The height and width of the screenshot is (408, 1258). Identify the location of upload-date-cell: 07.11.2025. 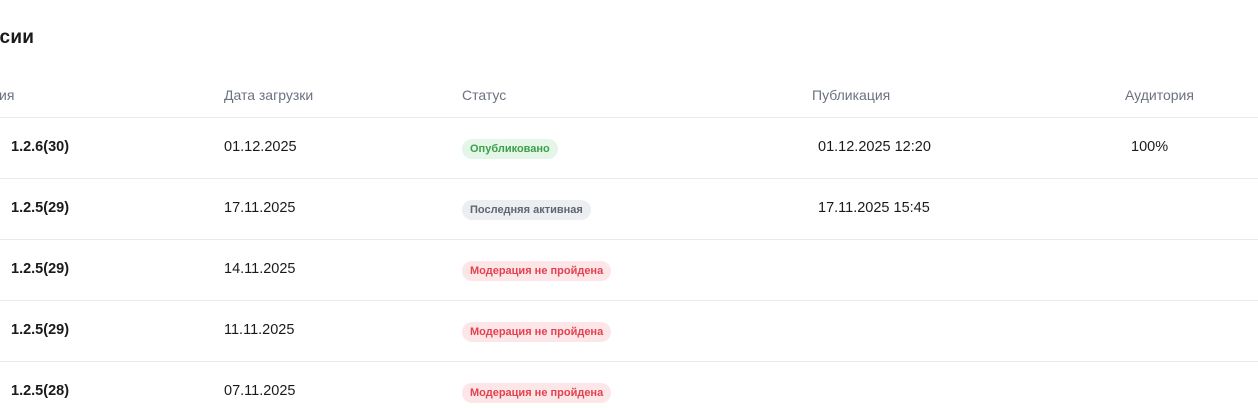
(260, 391).